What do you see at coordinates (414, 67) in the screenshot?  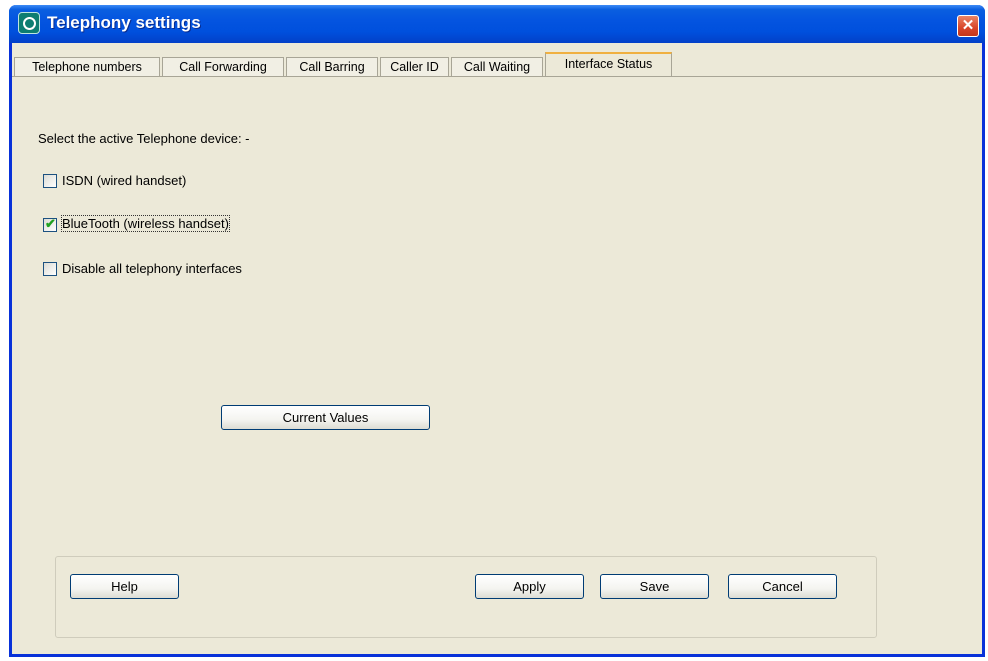 I see `tab-caller-id: Caller ID` at bounding box center [414, 67].